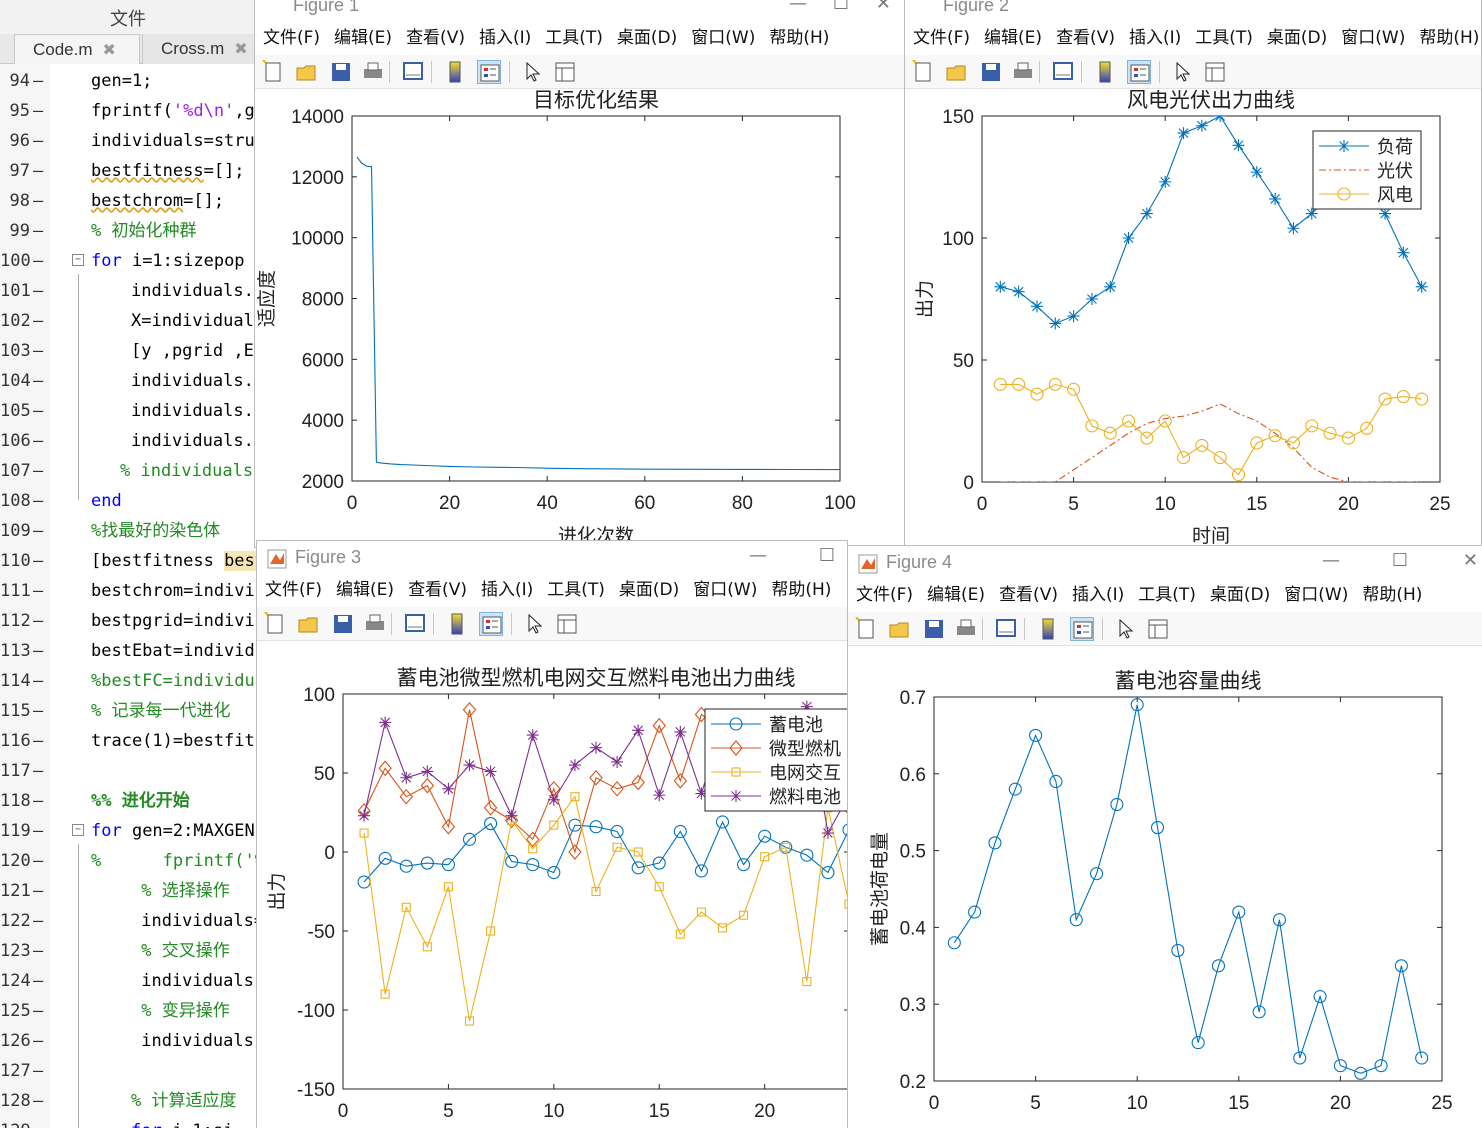  What do you see at coordinates (128, 591) in the screenshot?
I see `code-line: 111— bestchrom=indivi` at bounding box center [128, 591].